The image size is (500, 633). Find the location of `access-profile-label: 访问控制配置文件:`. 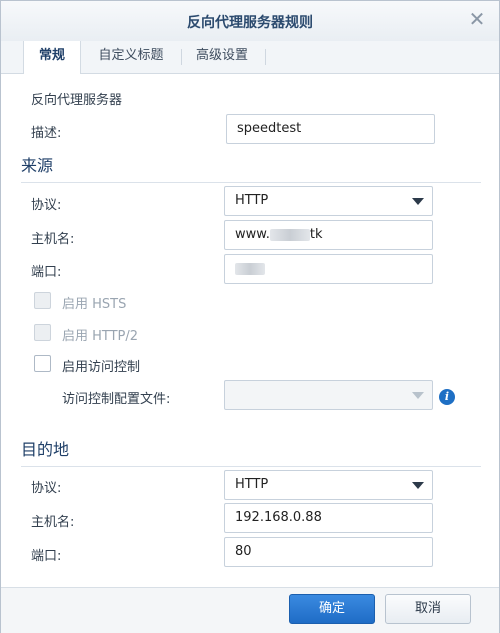

access-profile-label: 访问控制配置文件: is located at coordinates (116, 399).